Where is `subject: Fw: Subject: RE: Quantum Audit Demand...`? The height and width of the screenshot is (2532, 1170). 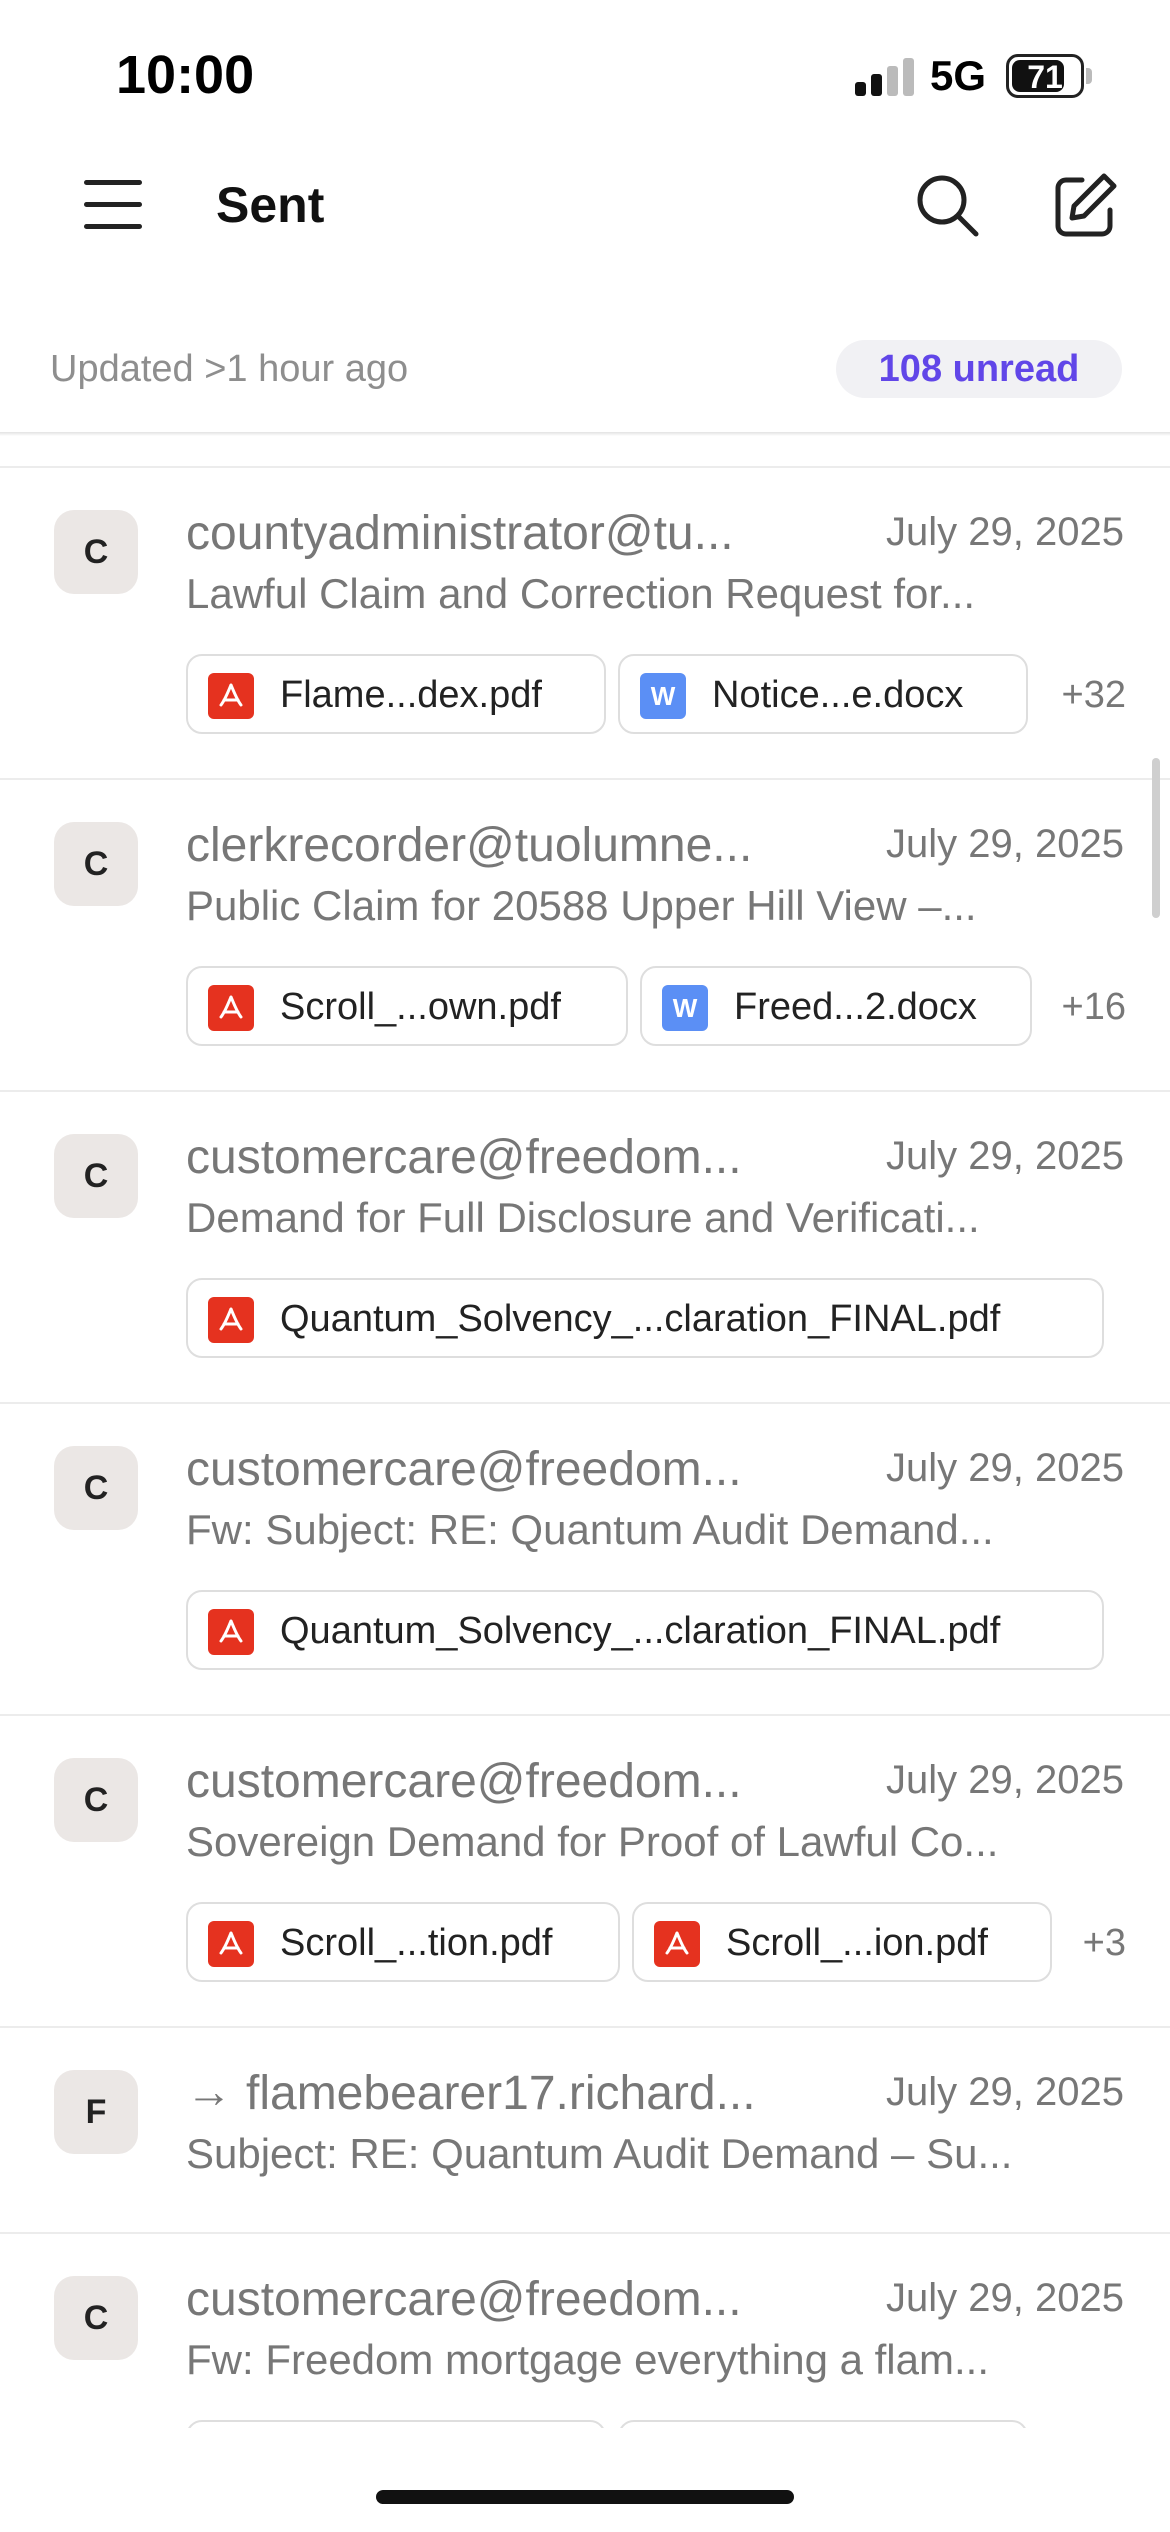
subject: Fw: Subject: RE: Quantum Audit Demand... is located at coordinates (590, 1529).